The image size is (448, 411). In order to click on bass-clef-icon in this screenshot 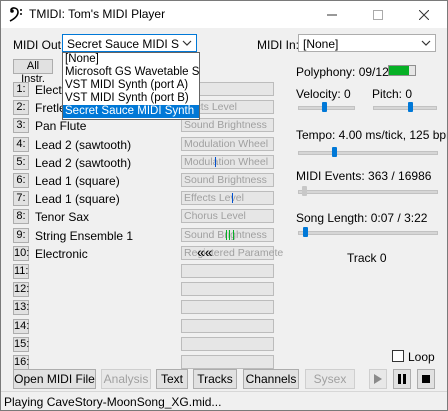, I will do `click(15, 14)`.